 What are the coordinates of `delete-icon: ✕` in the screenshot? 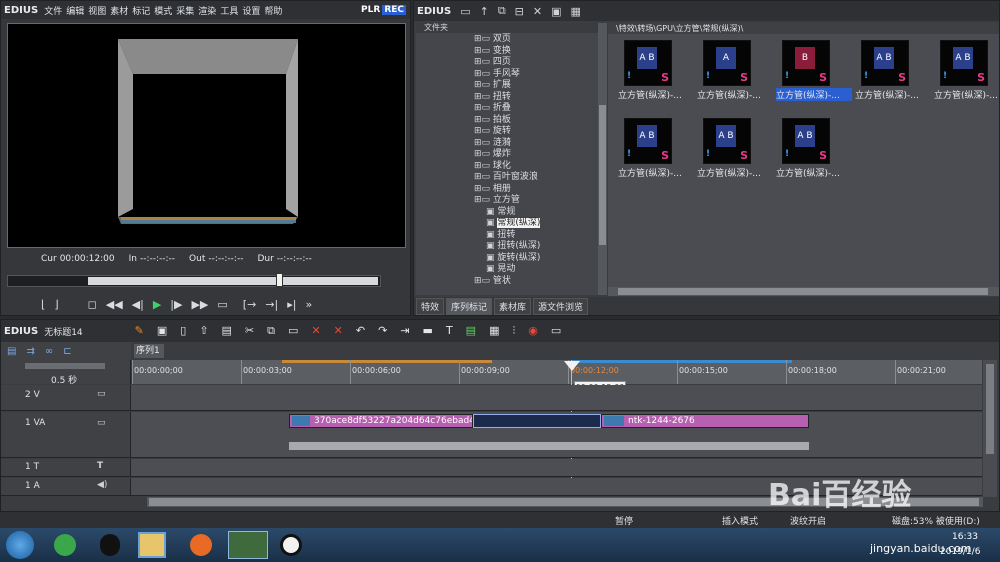 It's located at (537, 11).